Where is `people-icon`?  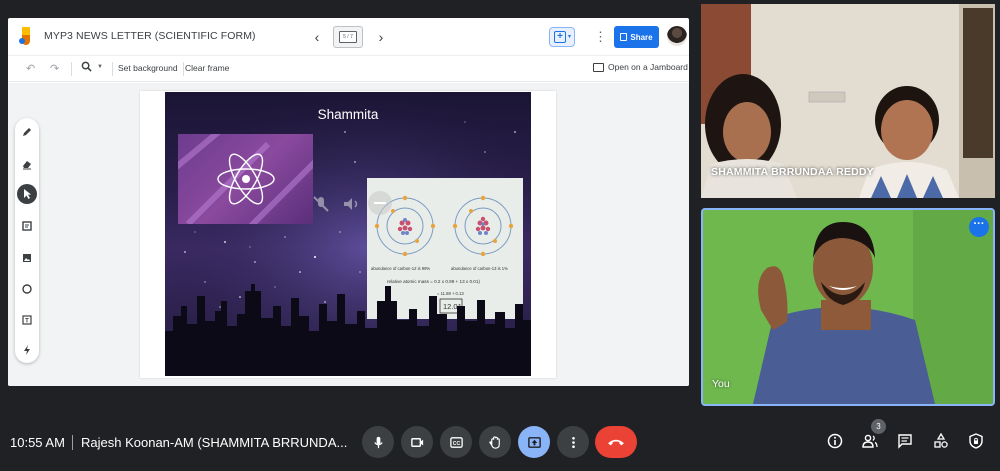
people-icon is located at coordinates (870, 441).